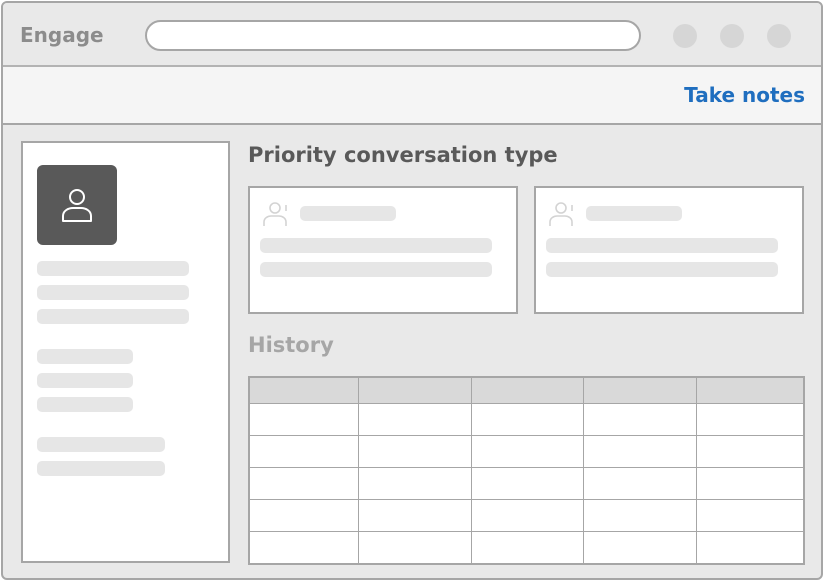 Image resolution: width=824 pixels, height=580 pixels. Describe the element at coordinates (412, 96) in the screenshot. I see `action-bar: Take notes` at that location.